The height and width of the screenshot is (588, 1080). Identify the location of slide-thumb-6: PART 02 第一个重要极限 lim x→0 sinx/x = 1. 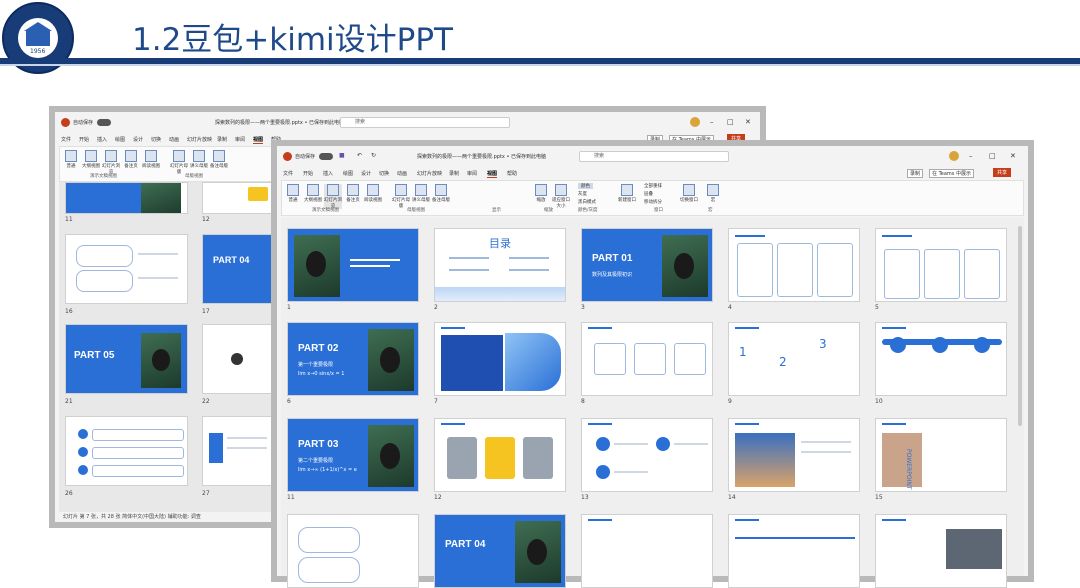
(353, 359).